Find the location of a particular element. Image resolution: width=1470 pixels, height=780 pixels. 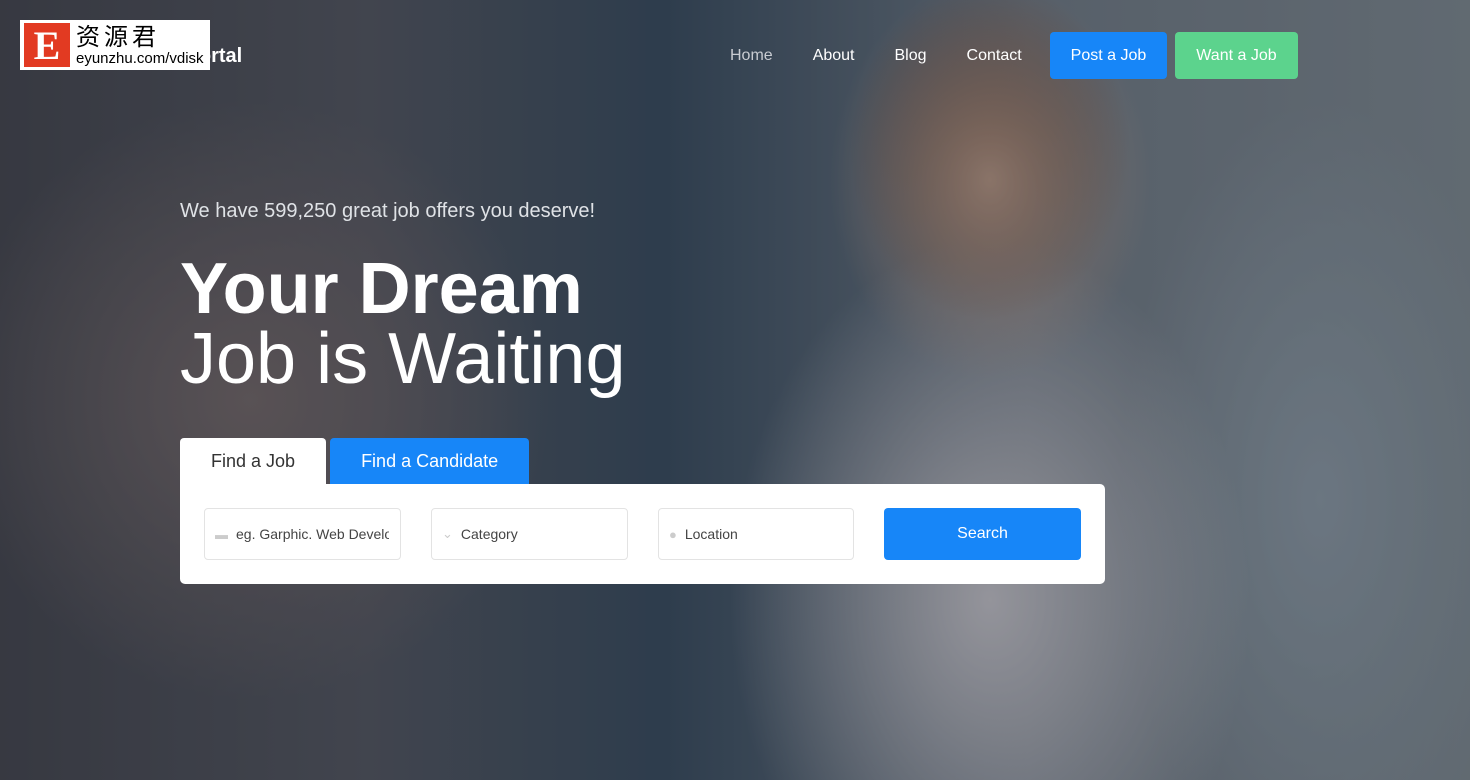

location-placeholder: Location is located at coordinates (711, 534).